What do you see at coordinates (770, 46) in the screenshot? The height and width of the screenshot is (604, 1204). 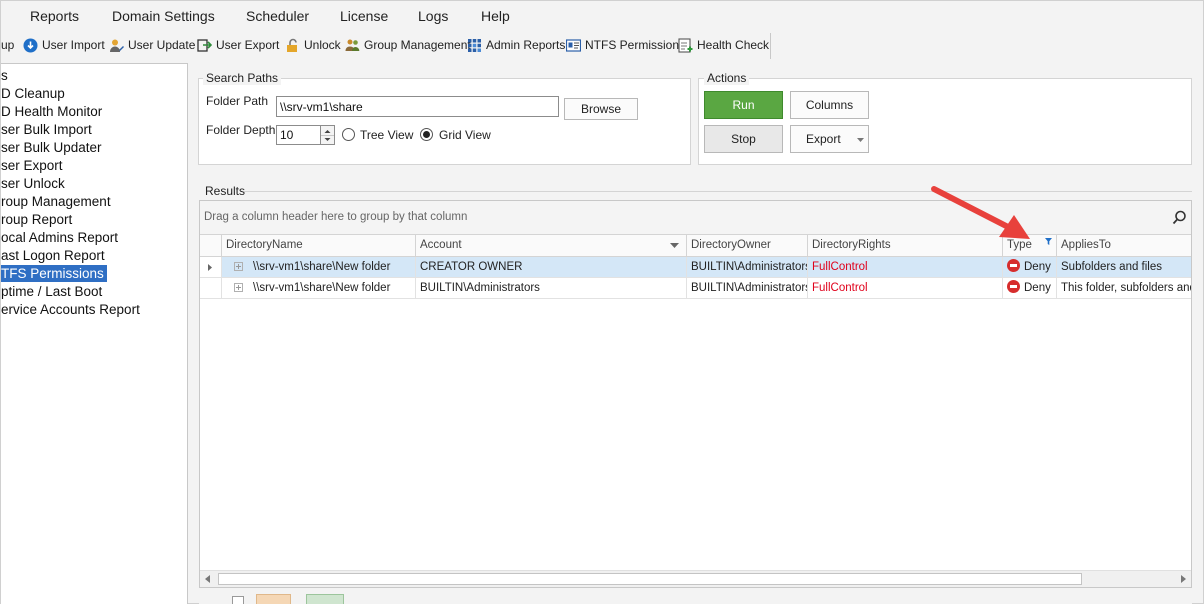 I see `toolbar-separator` at bounding box center [770, 46].